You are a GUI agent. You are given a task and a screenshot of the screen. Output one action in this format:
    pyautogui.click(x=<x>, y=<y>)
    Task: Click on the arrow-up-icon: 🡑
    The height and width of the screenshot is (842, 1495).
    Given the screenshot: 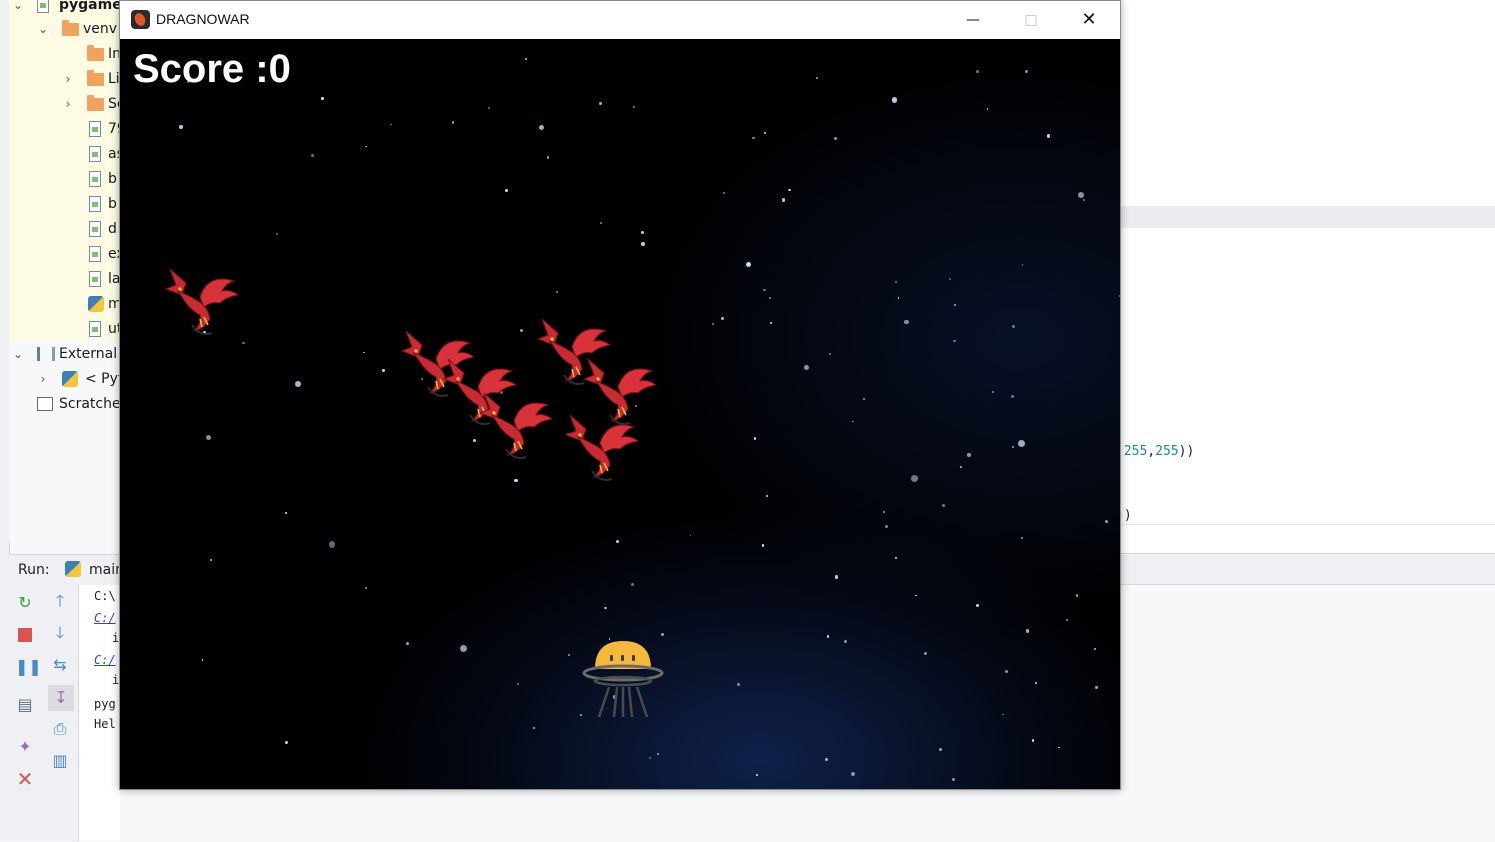 What is the action you would take?
    pyautogui.click(x=60, y=601)
    